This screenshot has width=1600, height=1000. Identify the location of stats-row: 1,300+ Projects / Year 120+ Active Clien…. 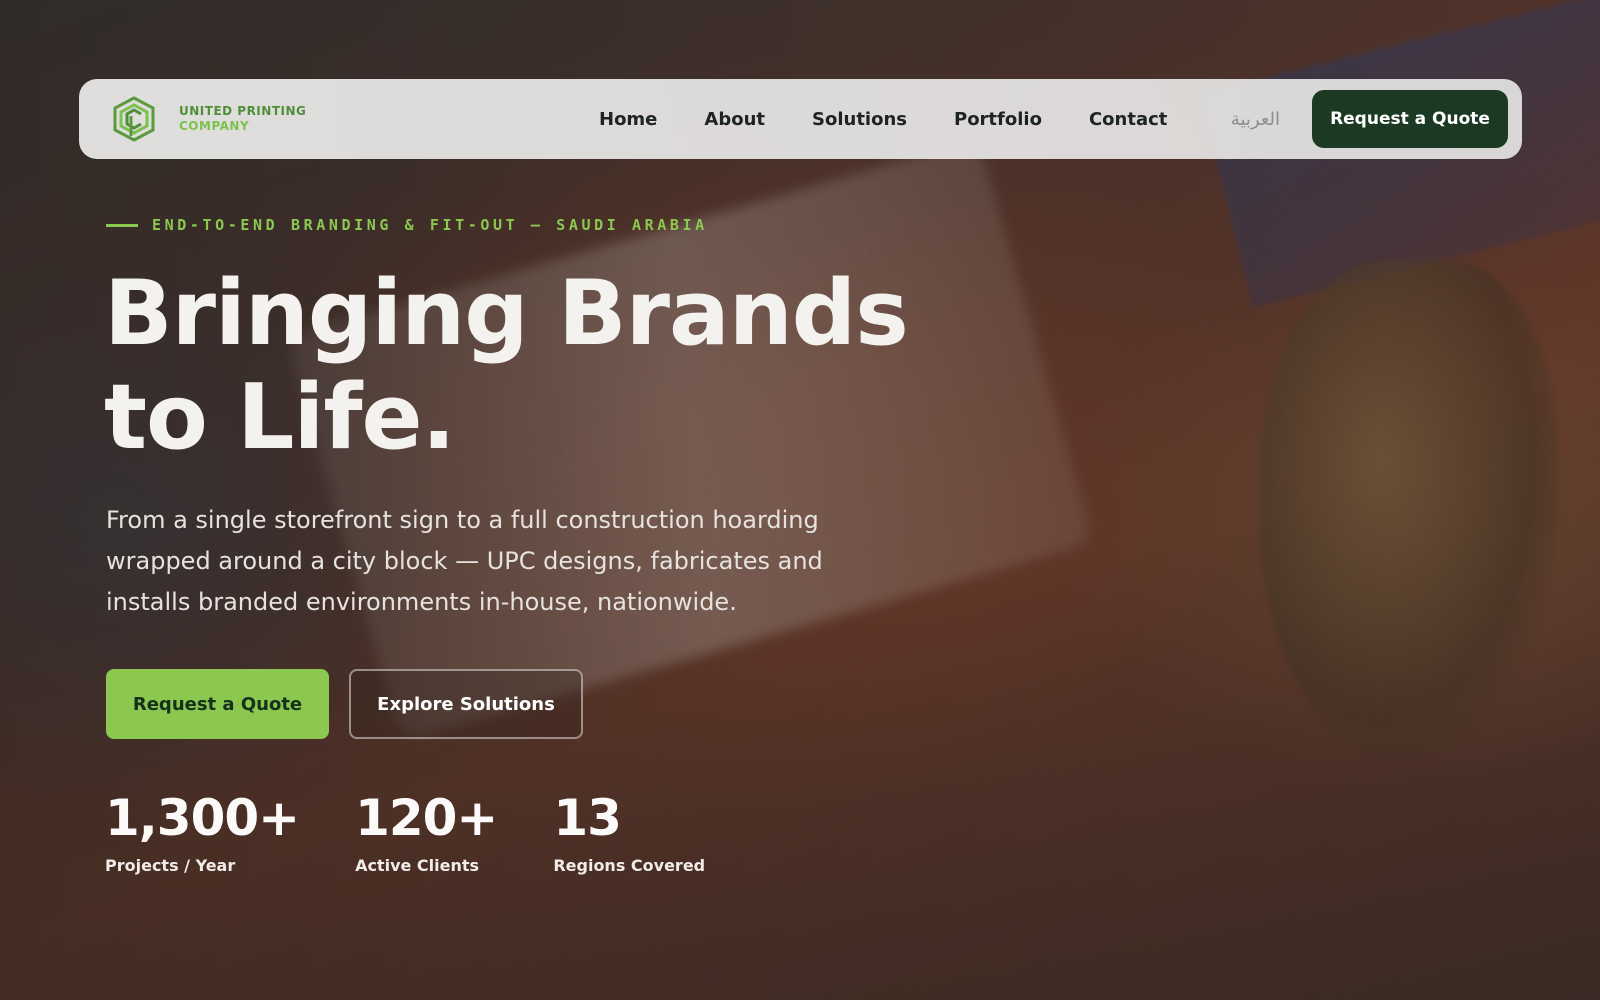
(405, 832).